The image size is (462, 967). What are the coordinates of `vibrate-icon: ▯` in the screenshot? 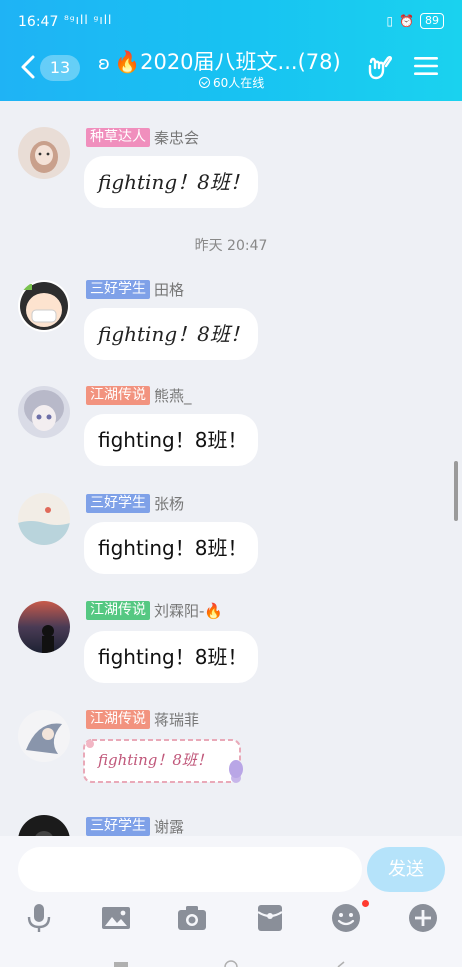 It's located at (390, 21).